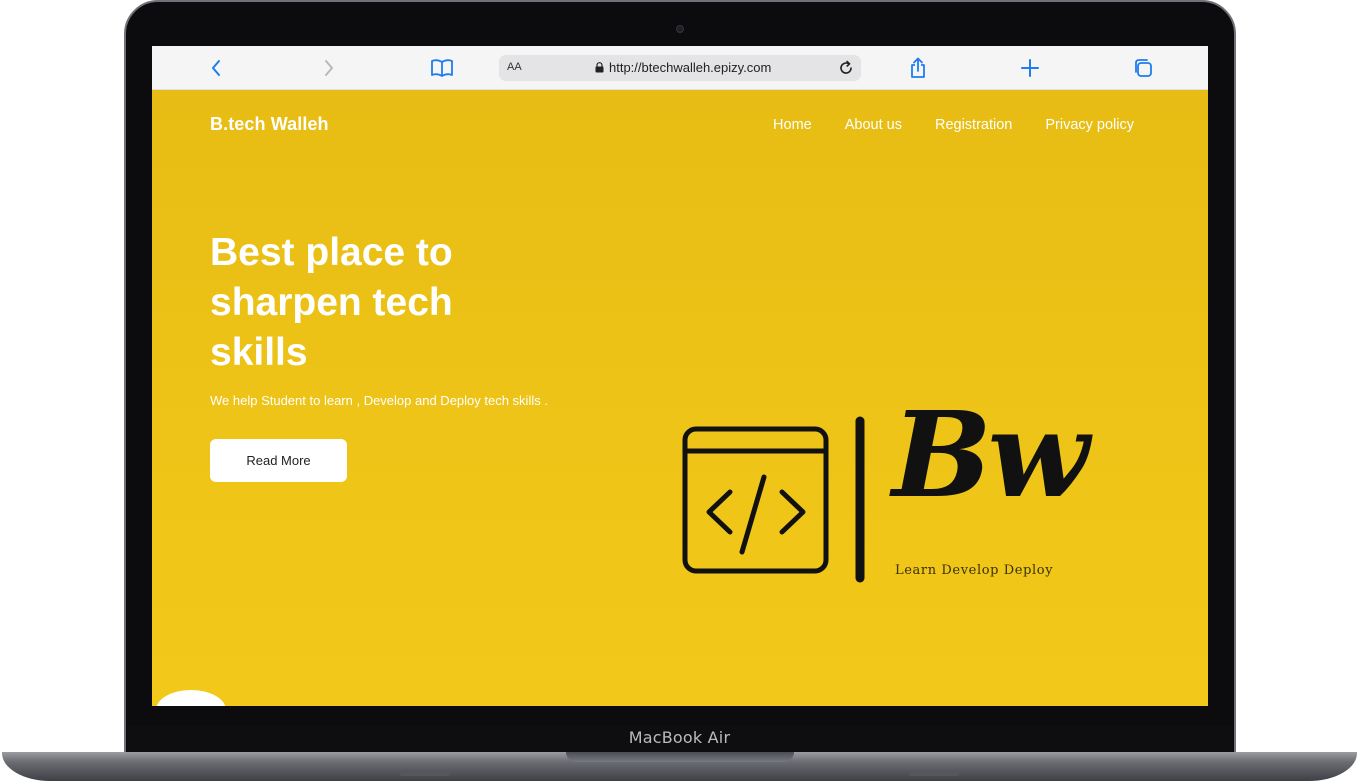 This screenshot has height=781, width=1359. Describe the element at coordinates (846, 68) in the screenshot. I see `reload-icon` at that location.